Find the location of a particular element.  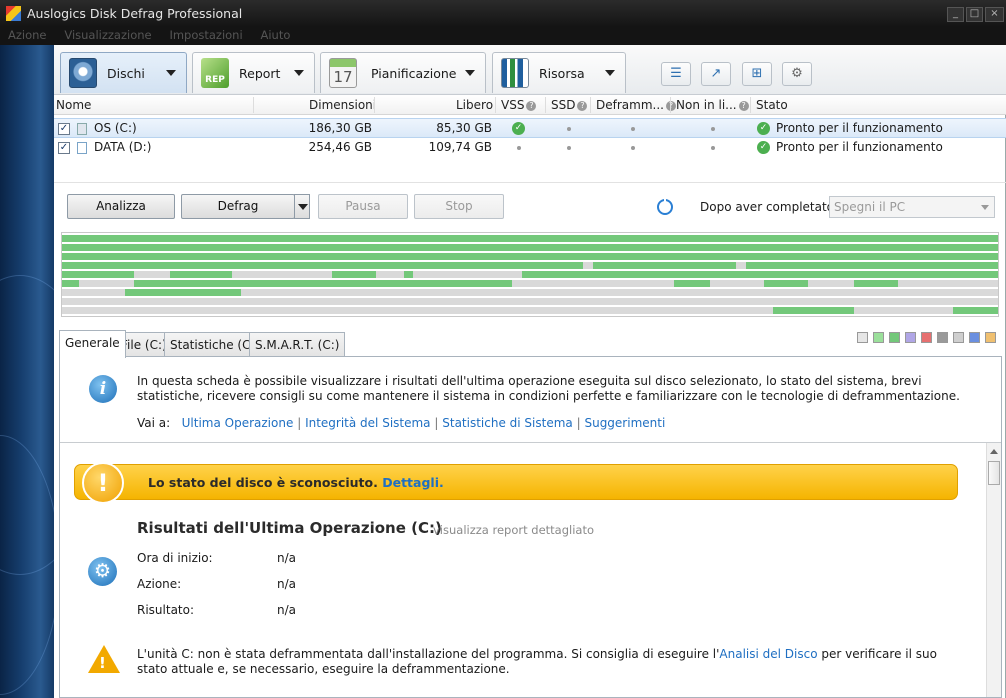

warning-details-link: Dettagli. is located at coordinates (413, 482).